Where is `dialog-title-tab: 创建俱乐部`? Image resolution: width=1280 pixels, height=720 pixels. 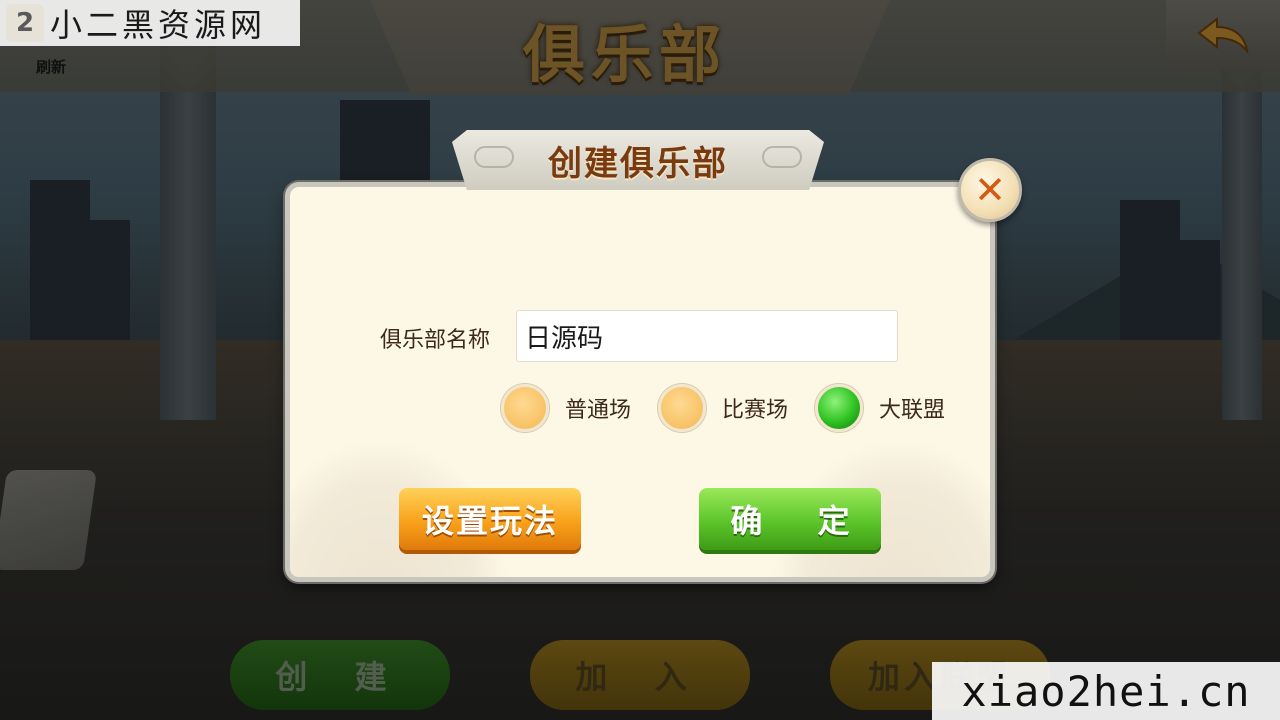 dialog-title-tab: 创建俱乐部 is located at coordinates (638, 160).